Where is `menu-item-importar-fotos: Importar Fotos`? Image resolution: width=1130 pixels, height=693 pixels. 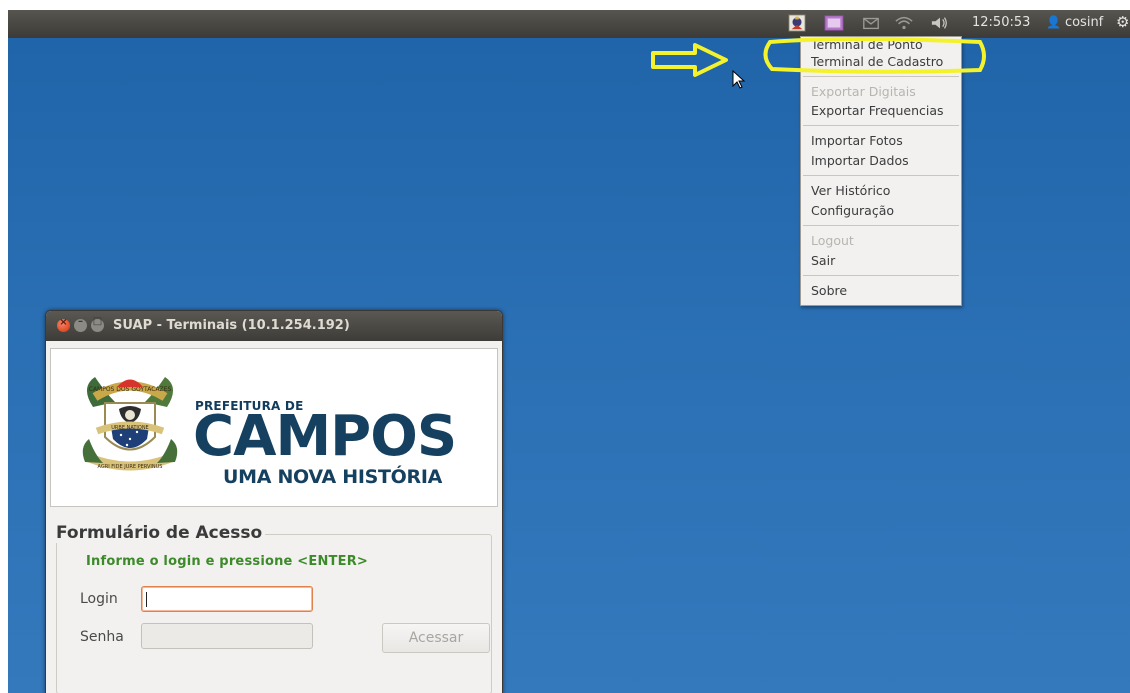
menu-item-importar-fotos: Importar Fotos is located at coordinates (857, 140).